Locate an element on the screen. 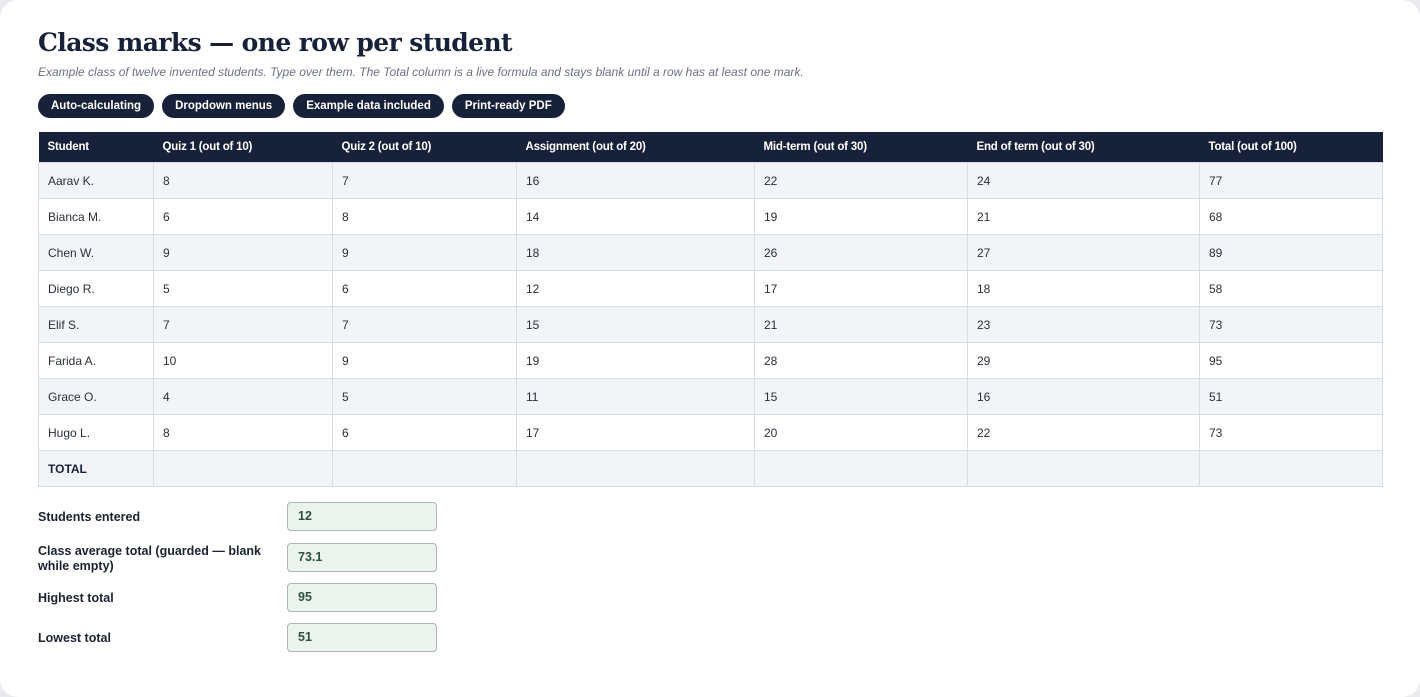 The width and height of the screenshot is (1420, 697). column-header-end-of-term: End of term (out of 30) is located at coordinates (1083, 147).